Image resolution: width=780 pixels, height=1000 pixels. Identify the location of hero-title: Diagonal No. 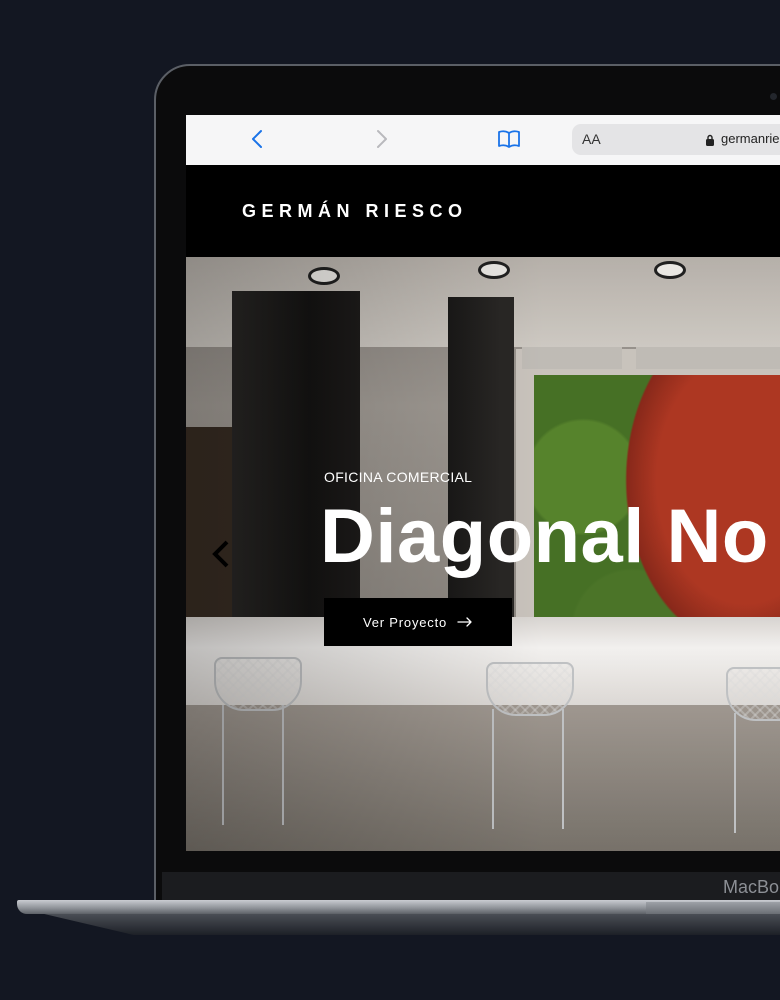
(544, 536).